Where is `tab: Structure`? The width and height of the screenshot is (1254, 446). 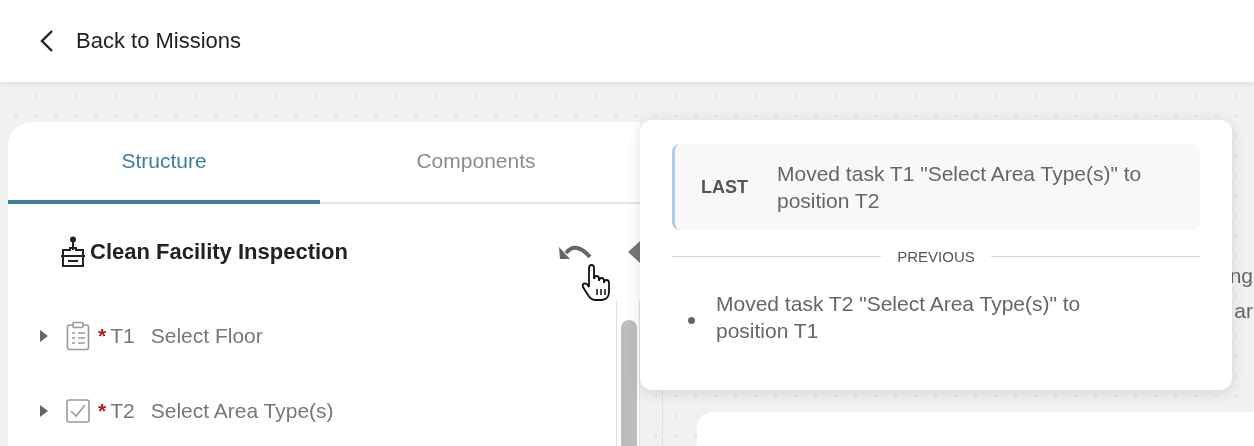 tab: Structure is located at coordinates (164, 163).